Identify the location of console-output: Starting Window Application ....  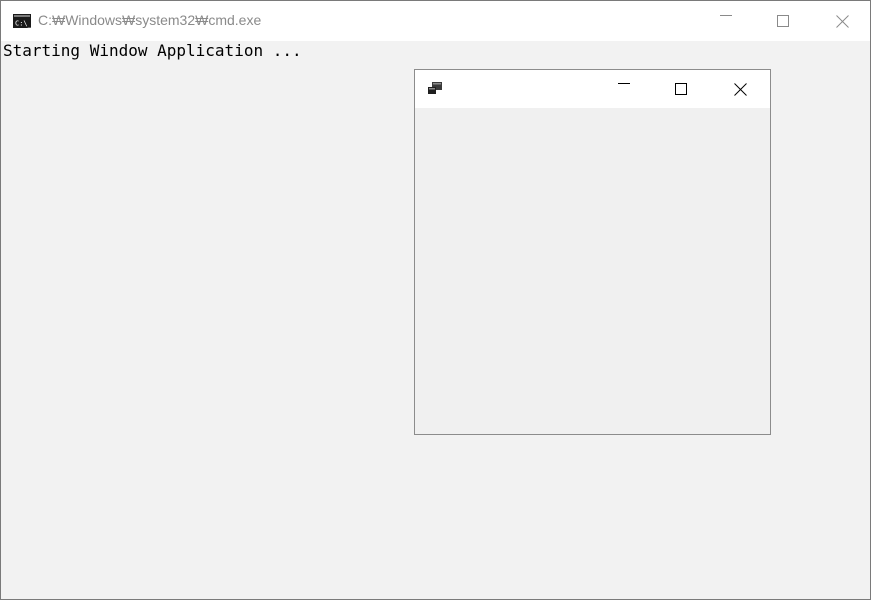
(152, 51).